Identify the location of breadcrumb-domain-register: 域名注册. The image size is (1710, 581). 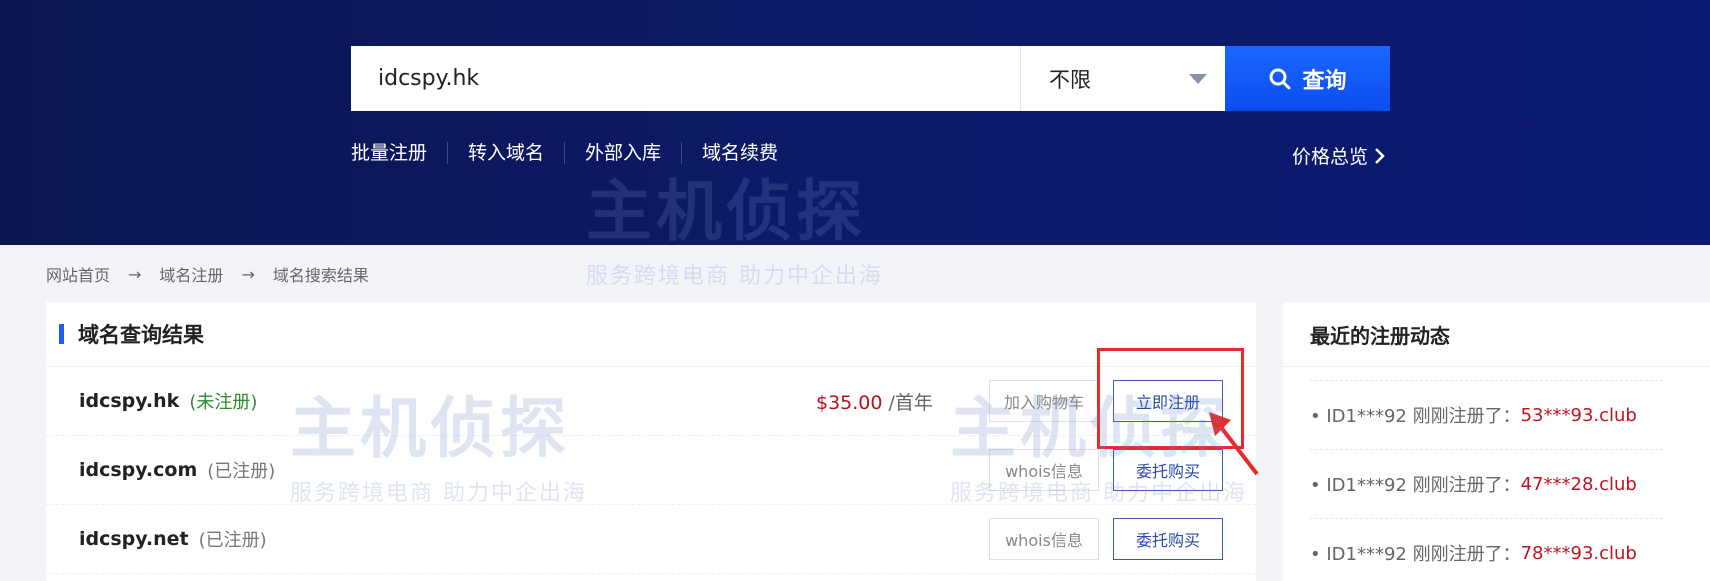
(191, 274).